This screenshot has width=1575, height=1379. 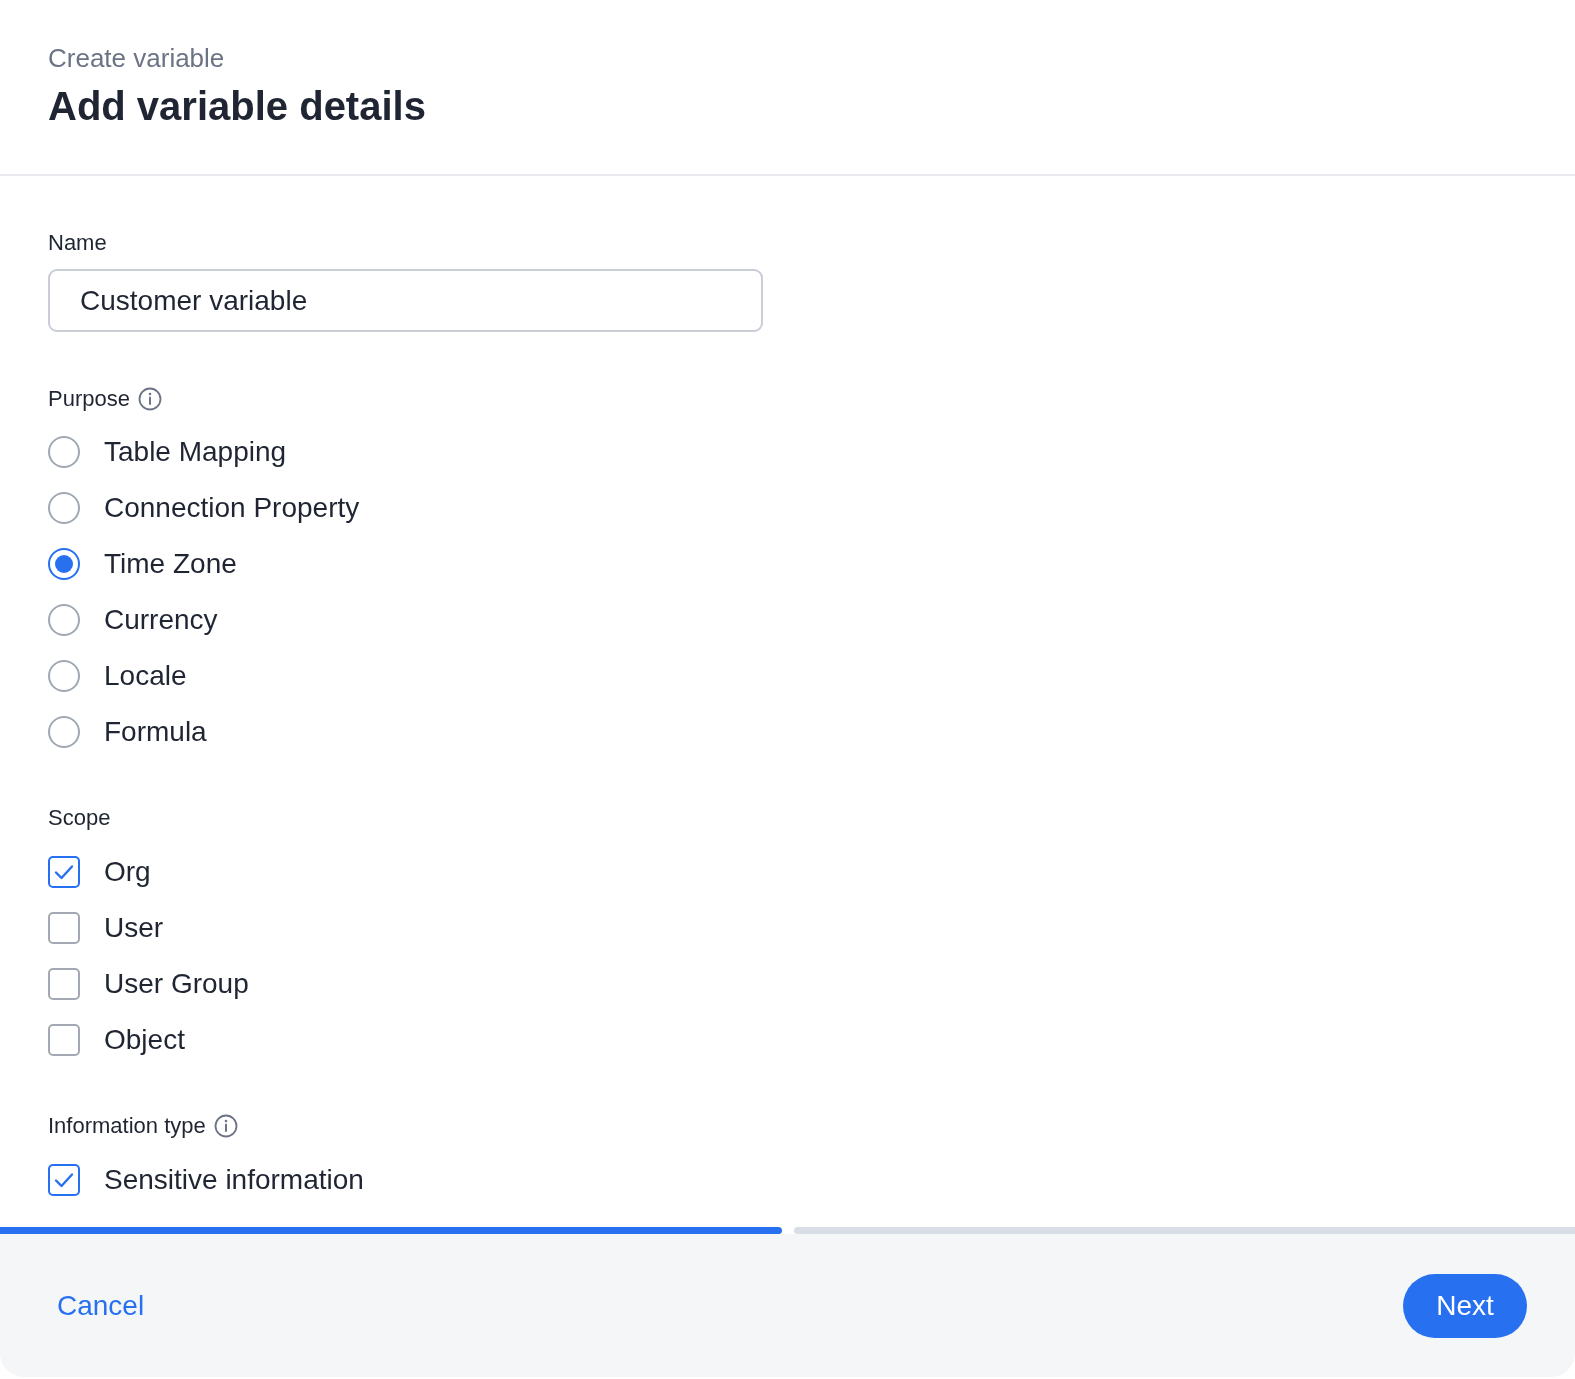 What do you see at coordinates (195, 452) in the screenshot?
I see `radio-label: Table Mapping` at bounding box center [195, 452].